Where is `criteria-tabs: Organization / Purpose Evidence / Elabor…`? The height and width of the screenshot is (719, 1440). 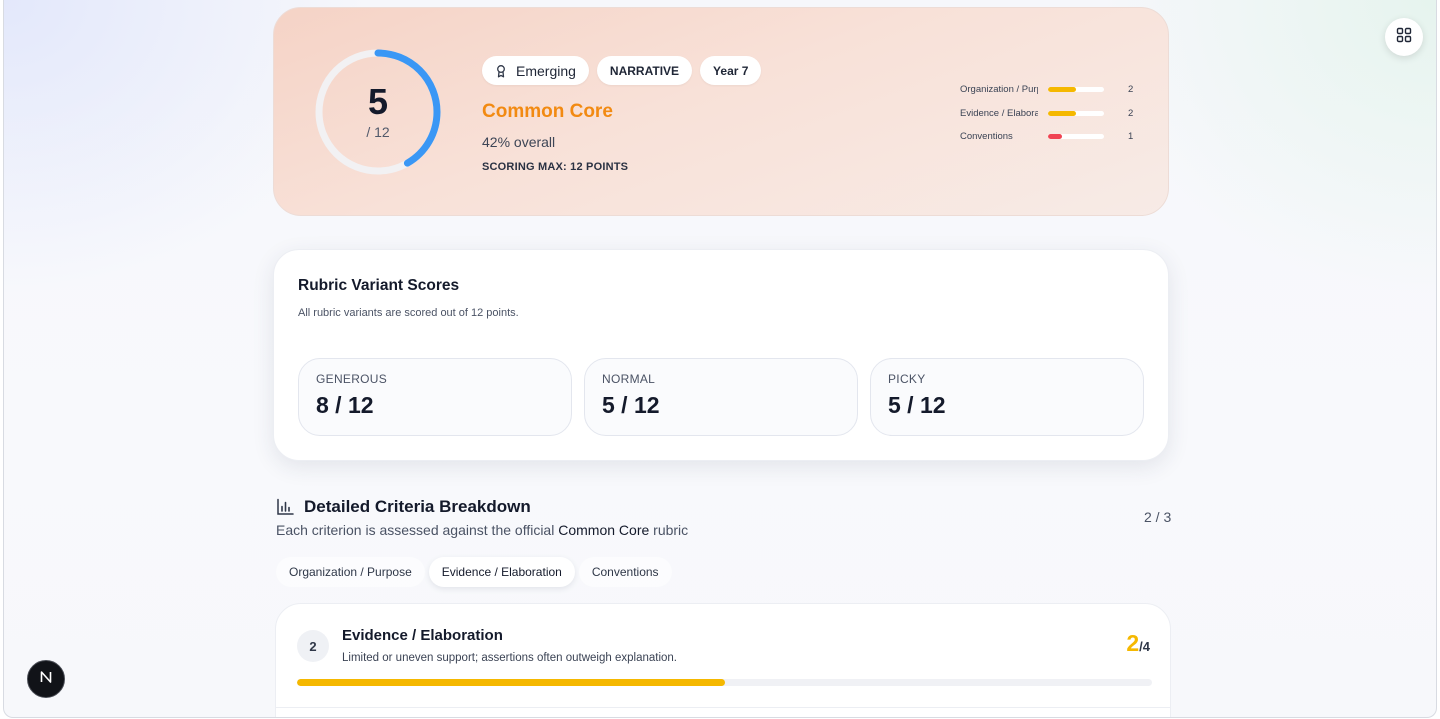
criteria-tabs: Organization / Purpose Evidence / Elabor… is located at coordinates (474, 572).